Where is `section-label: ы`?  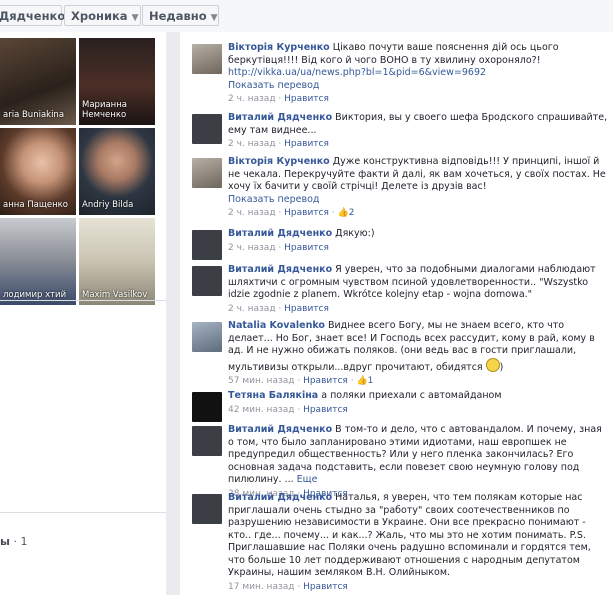 section-label: ы is located at coordinates (5, 541).